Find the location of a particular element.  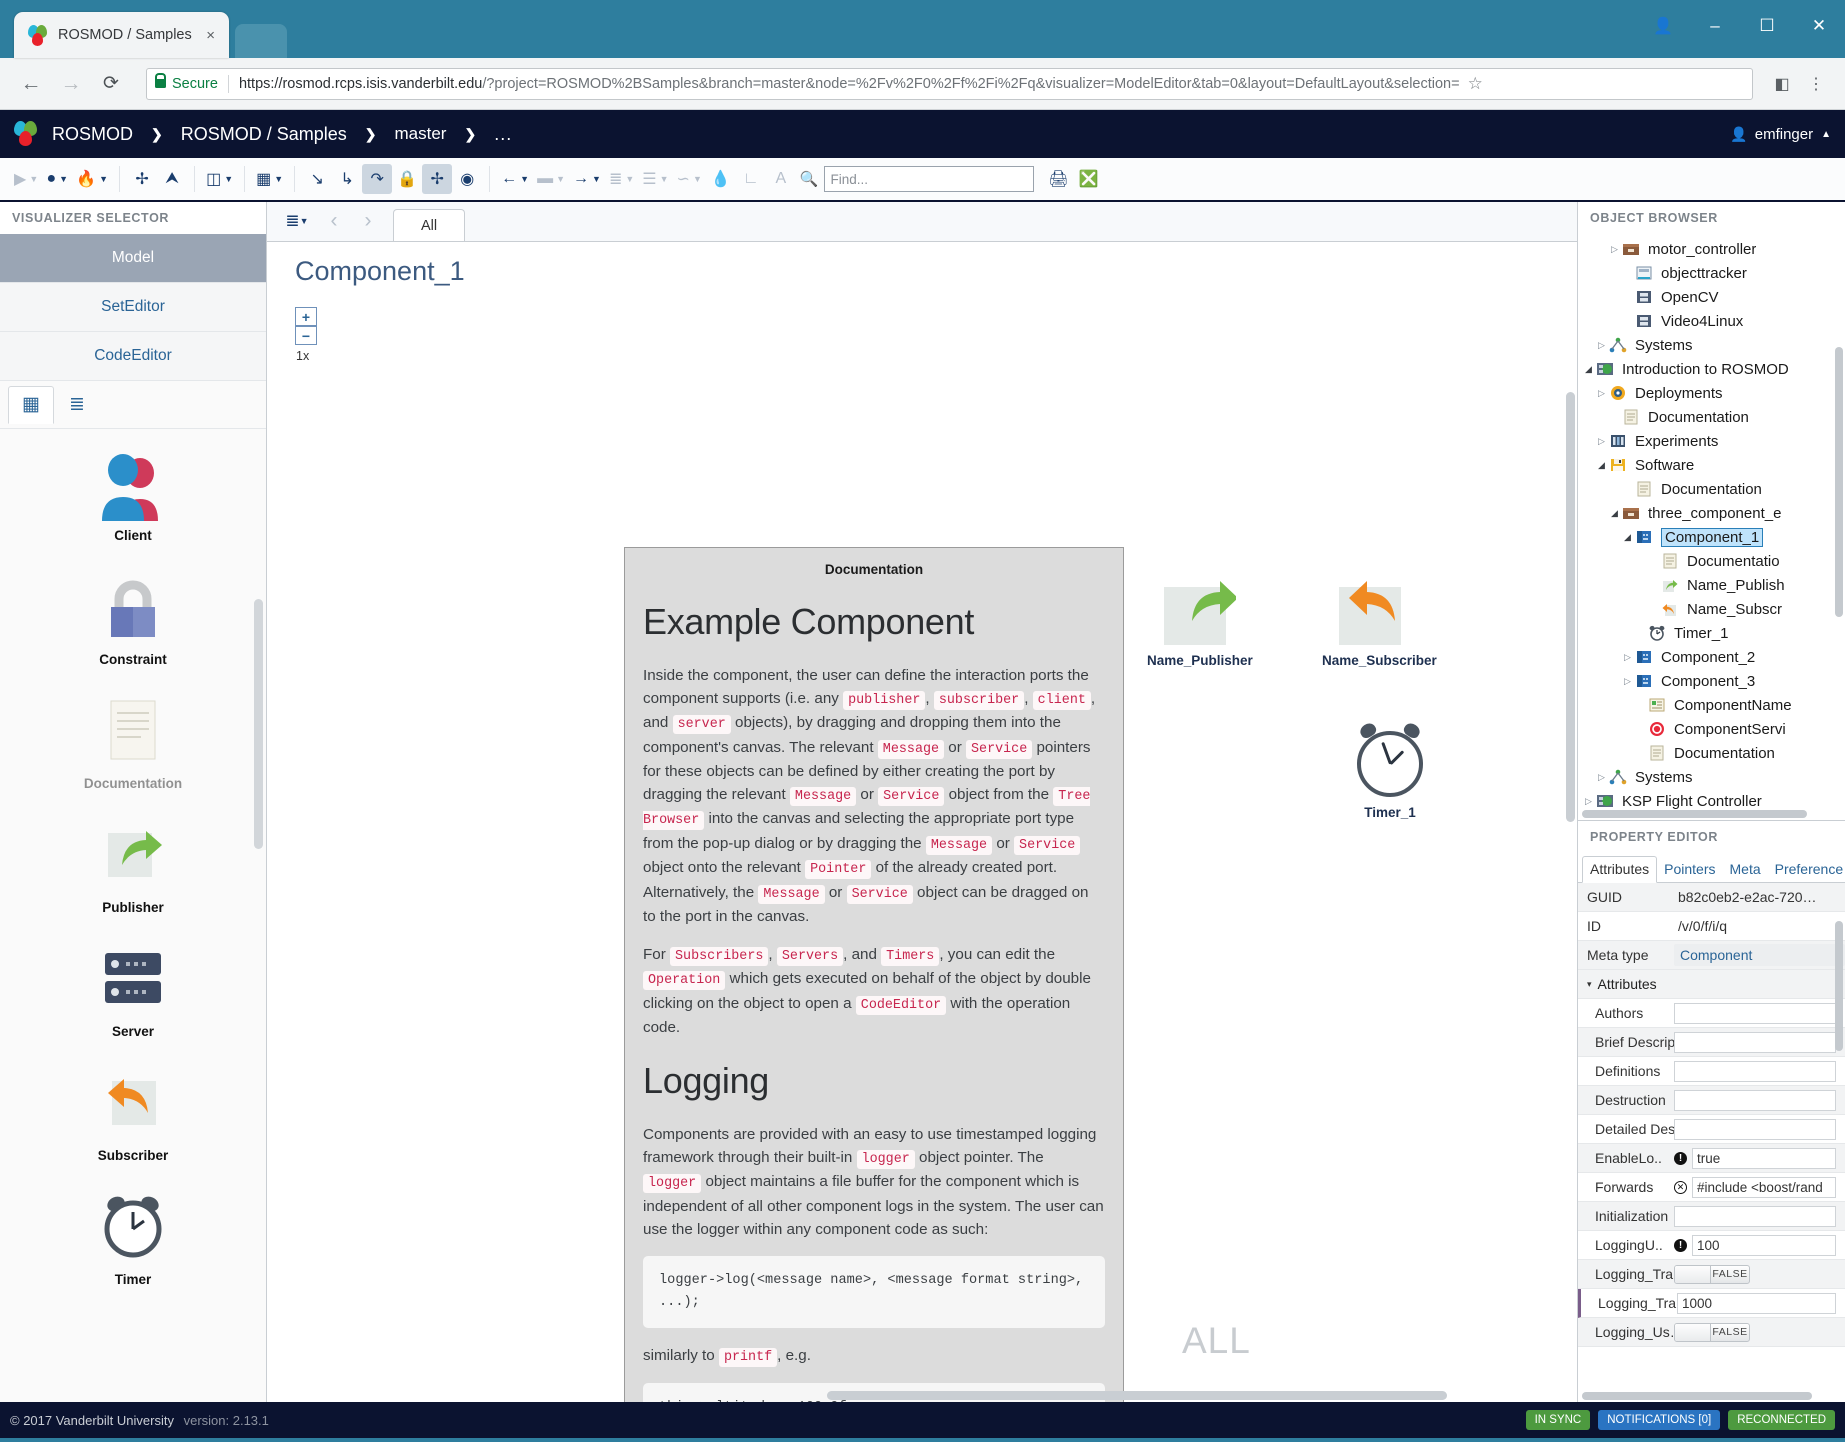

run-button: ▶ ▼ is located at coordinates (26, 179).